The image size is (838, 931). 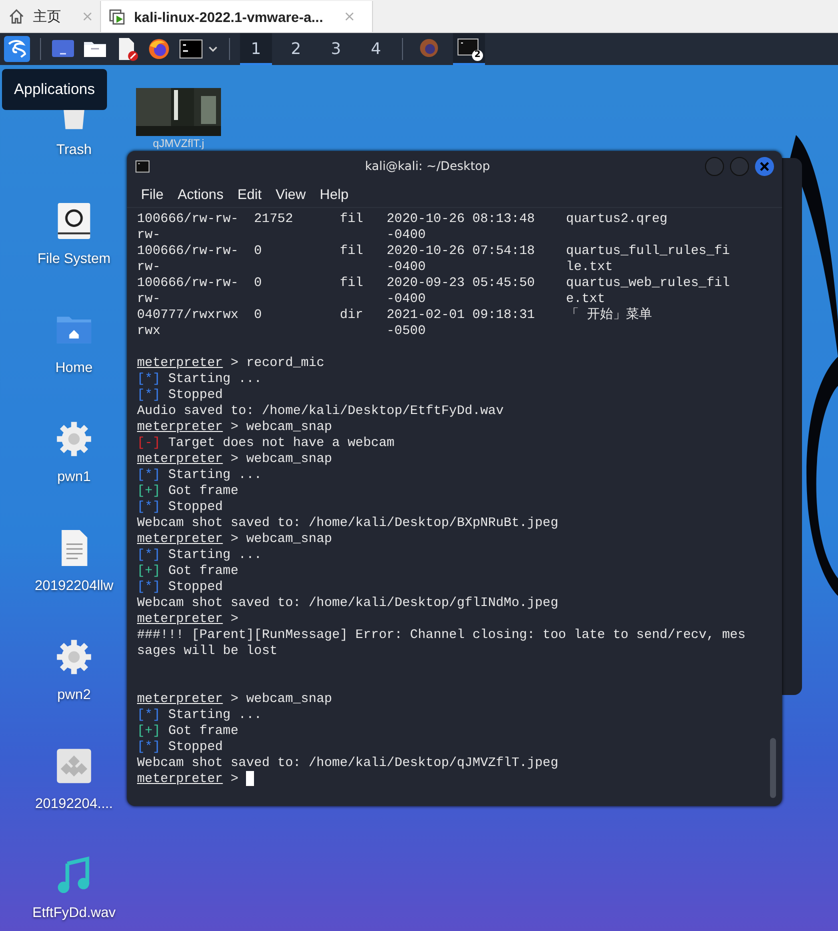 What do you see at coordinates (277, 363) in the screenshot?
I see `command-text: > record_mic` at bounding box center [277, 363].